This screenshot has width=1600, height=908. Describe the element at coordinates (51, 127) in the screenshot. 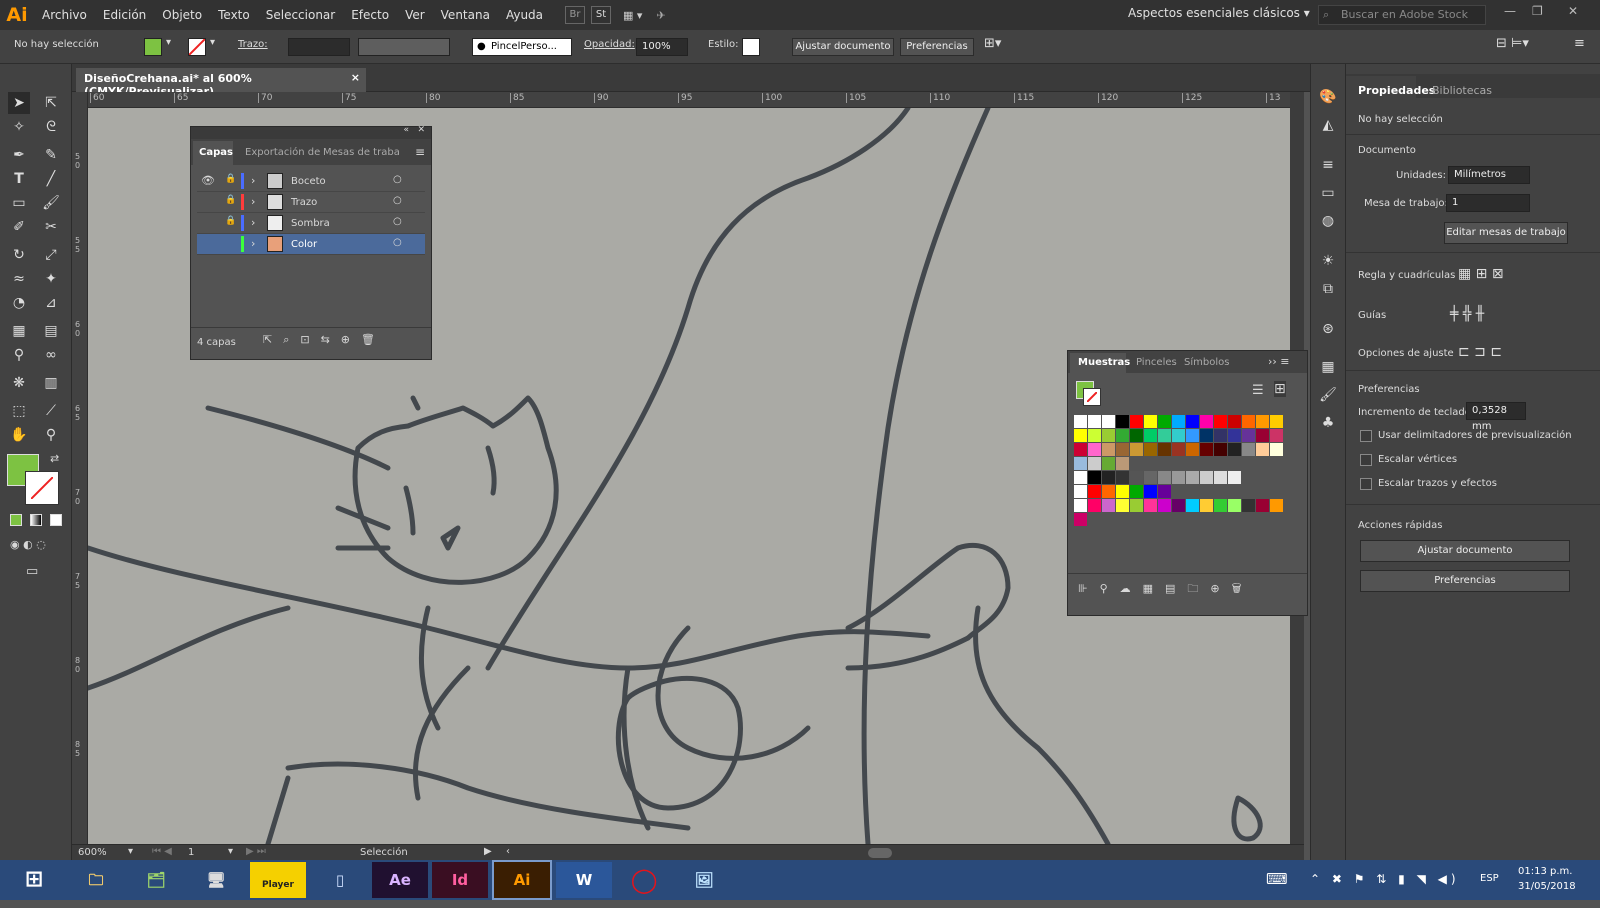

I see `lasso-icon: ᘓ` at that location.